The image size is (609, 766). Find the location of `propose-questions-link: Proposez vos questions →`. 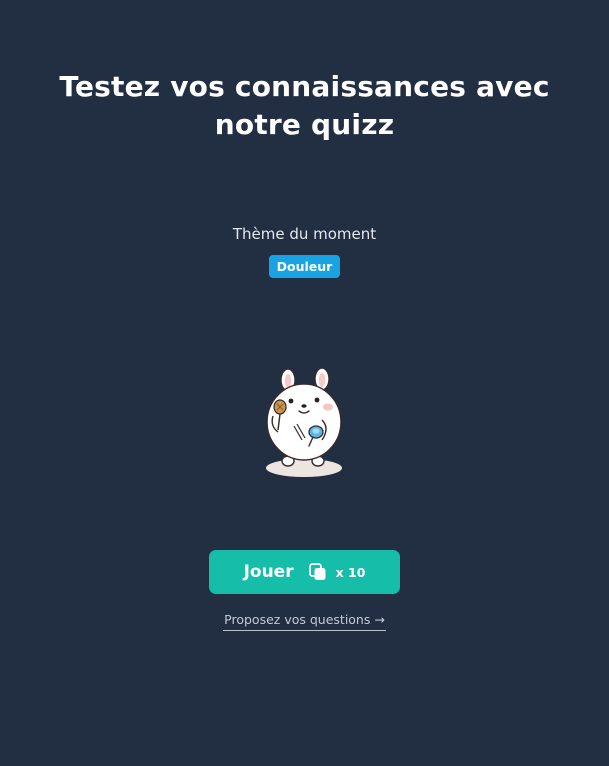

propose-questions-link: Proposez vos questions → is located at coordinates (304, 620).